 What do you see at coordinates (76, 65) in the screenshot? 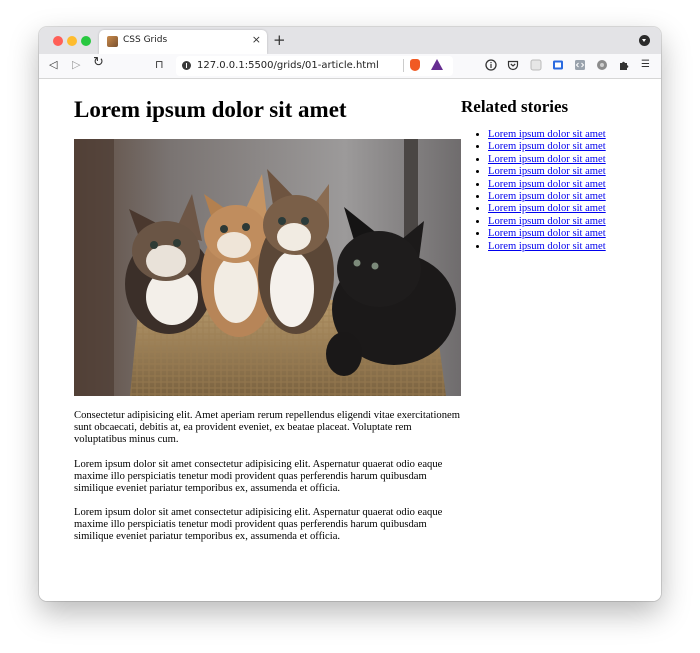
I see `forward-icon: ▷` at bounding box center [76, 65].